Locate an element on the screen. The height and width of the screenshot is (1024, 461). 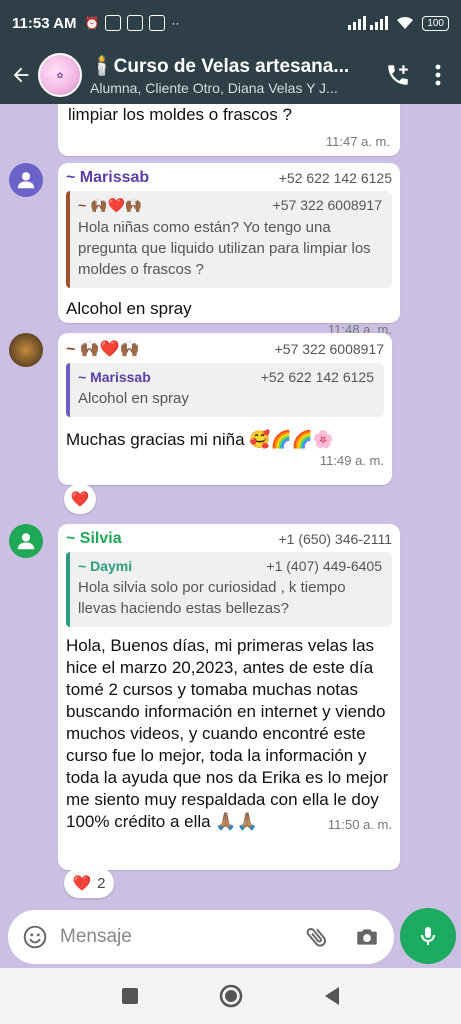
emoji-icon is located at coordinates (35, 937).